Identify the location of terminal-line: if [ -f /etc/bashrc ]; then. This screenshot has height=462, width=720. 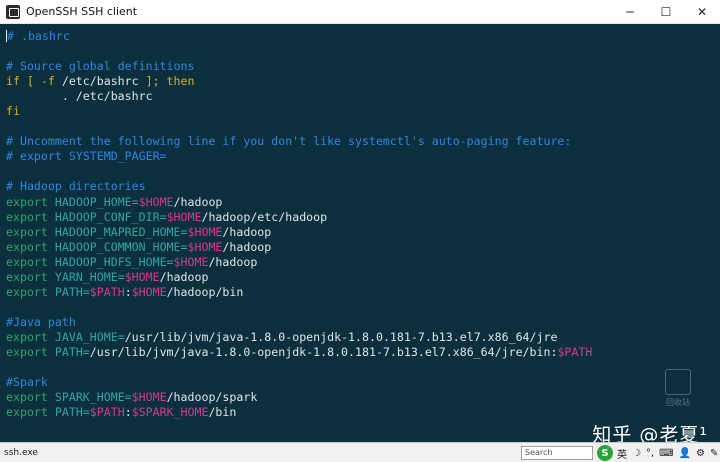
(299, 81).